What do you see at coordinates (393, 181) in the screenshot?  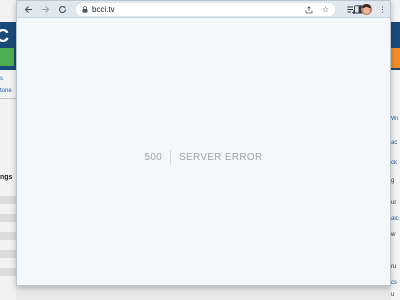 I see `background-text: g` at bounding box center [393, 181].